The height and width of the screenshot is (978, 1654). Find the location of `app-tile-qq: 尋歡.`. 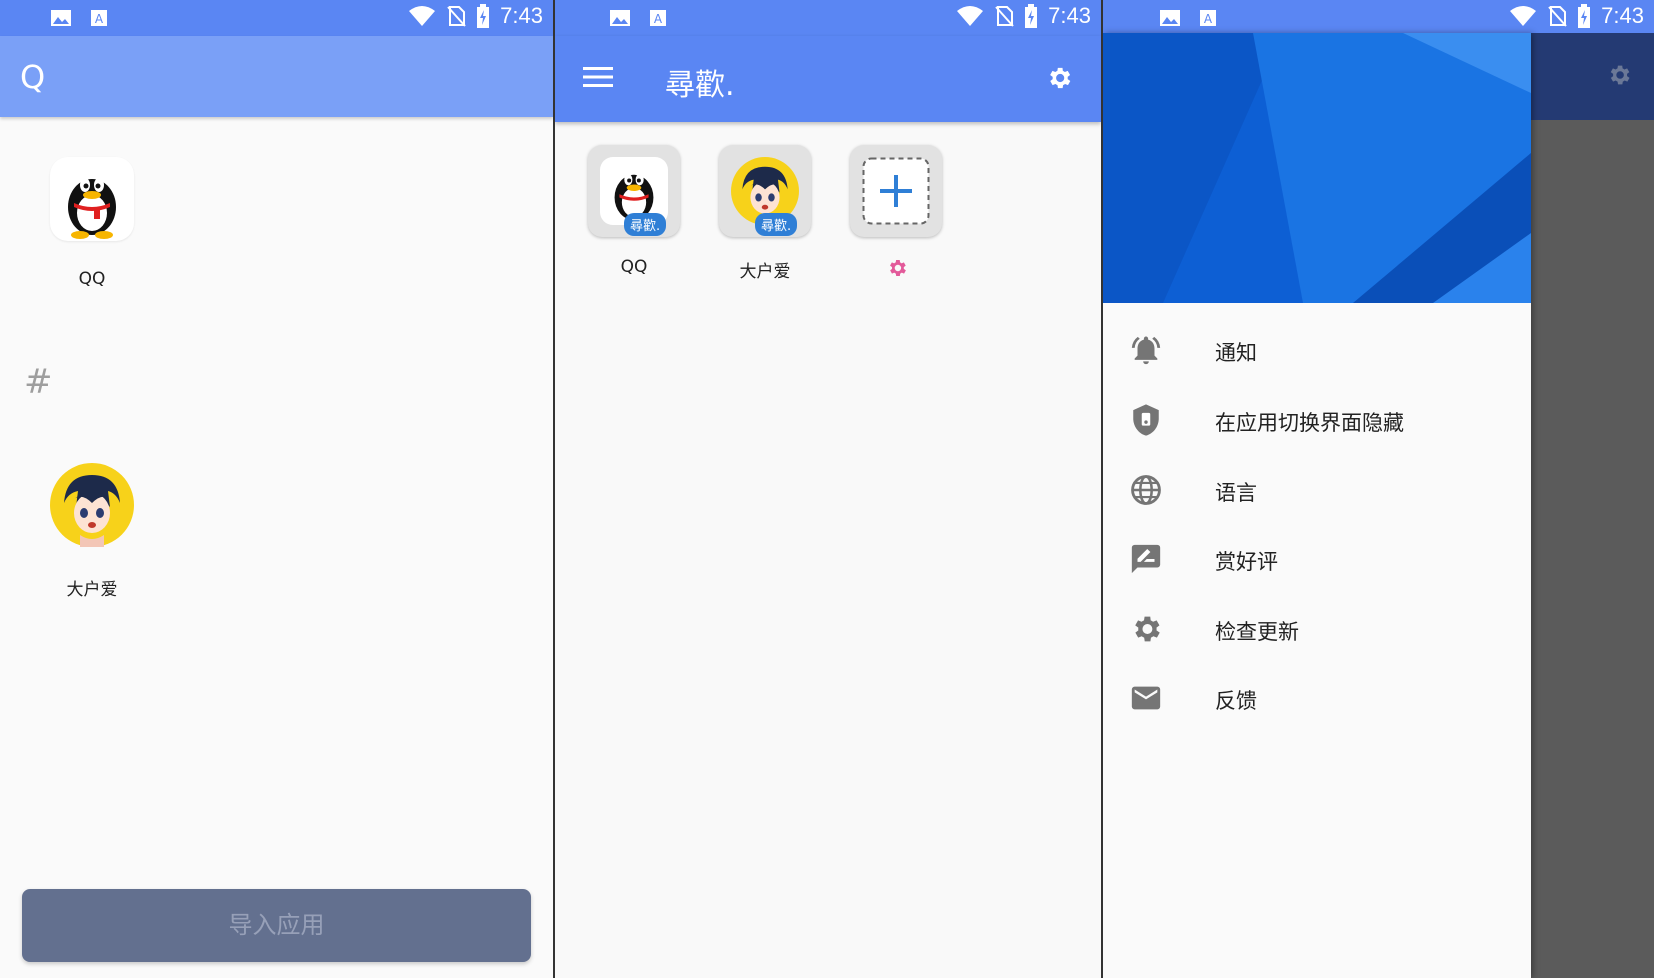

app-tile-qq: 尋歡. is located at coordinates (634, 191).